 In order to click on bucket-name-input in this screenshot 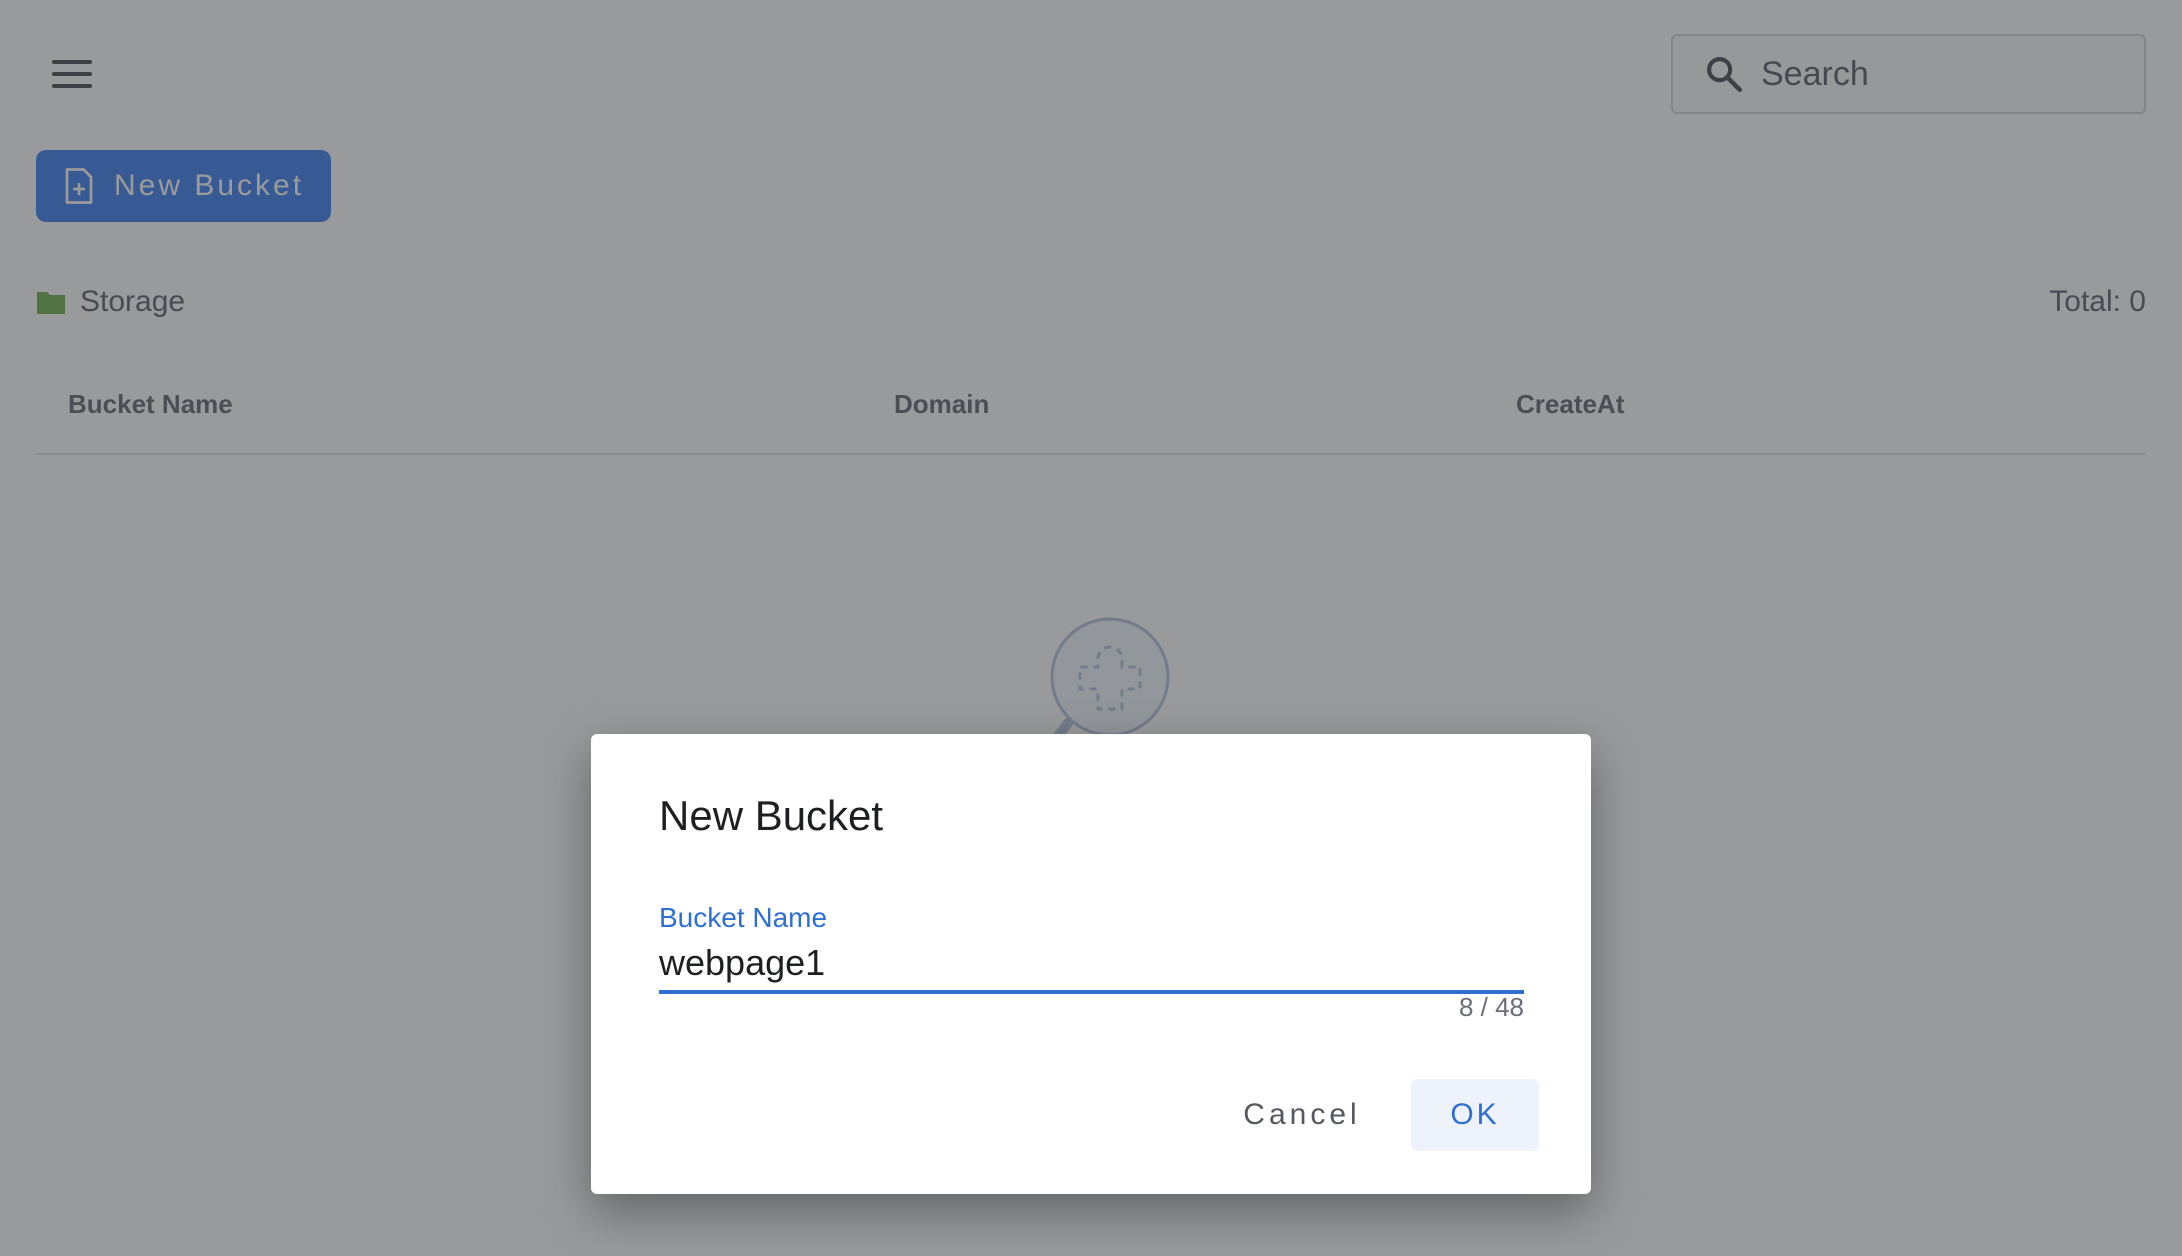, I will do `click(1091, 965)`.